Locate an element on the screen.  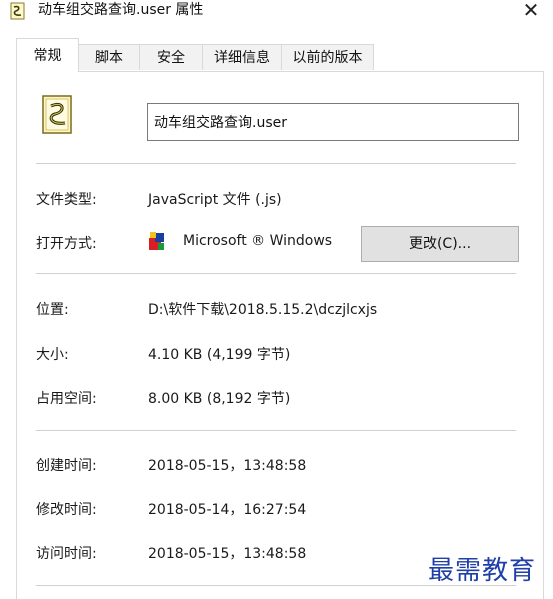
tab-previous-versions: 以前的版本 is located at coordinates (327, 57).